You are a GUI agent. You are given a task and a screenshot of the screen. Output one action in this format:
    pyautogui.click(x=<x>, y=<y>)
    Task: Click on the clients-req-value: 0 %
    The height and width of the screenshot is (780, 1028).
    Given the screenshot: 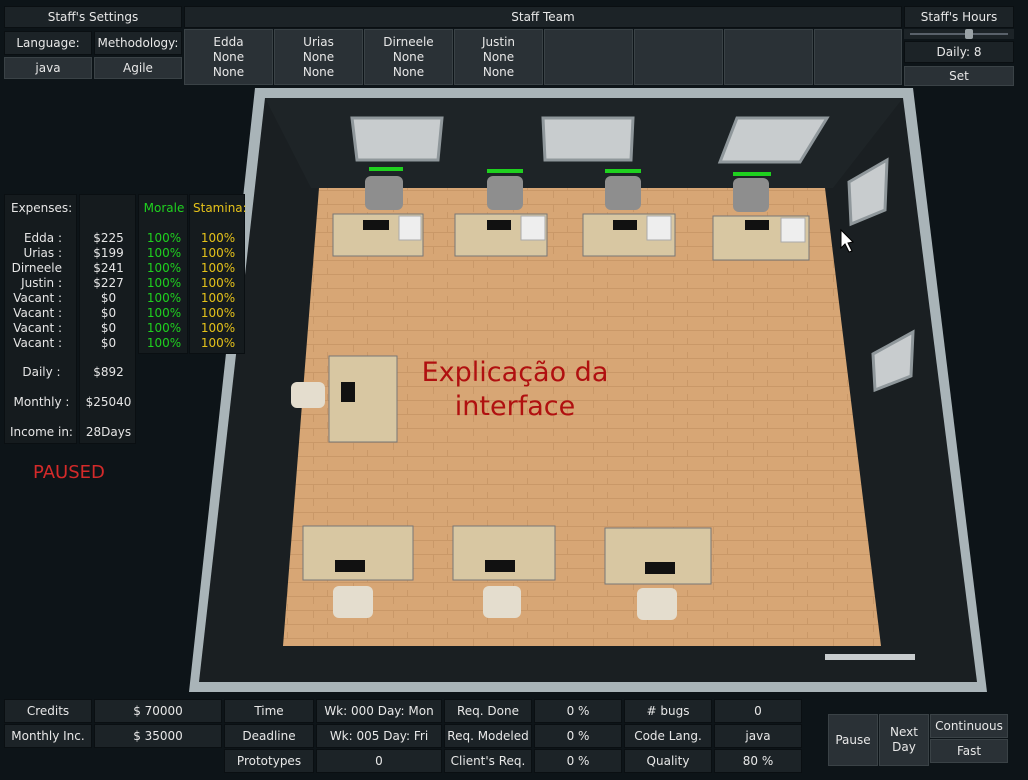 What is the action you would take?
    pyautogui.click(x=578, y=761)
    